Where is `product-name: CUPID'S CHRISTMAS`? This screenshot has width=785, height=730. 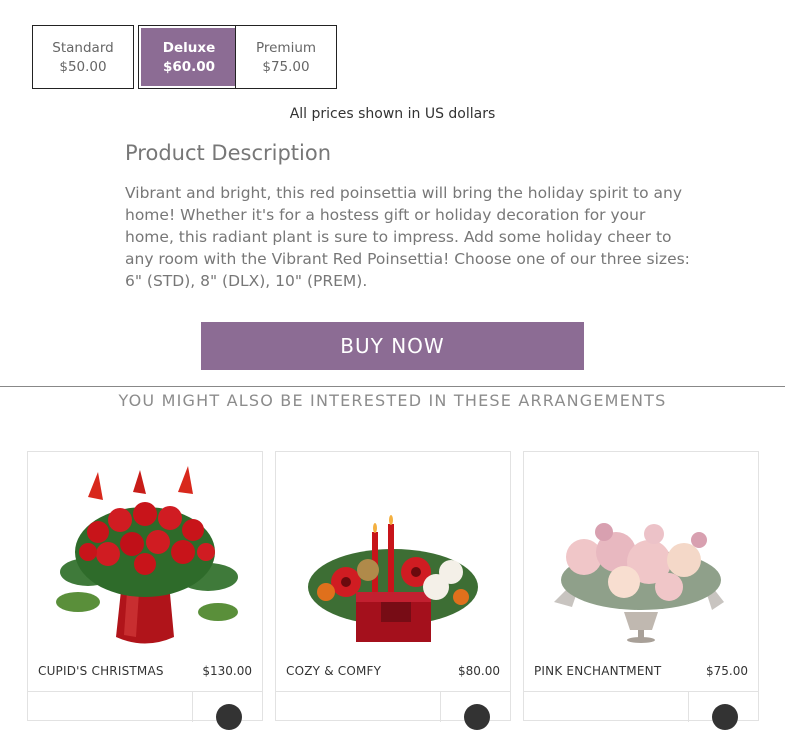 product-name: CUPID'S CHRISTMAS is located at coordinates (101, 671).